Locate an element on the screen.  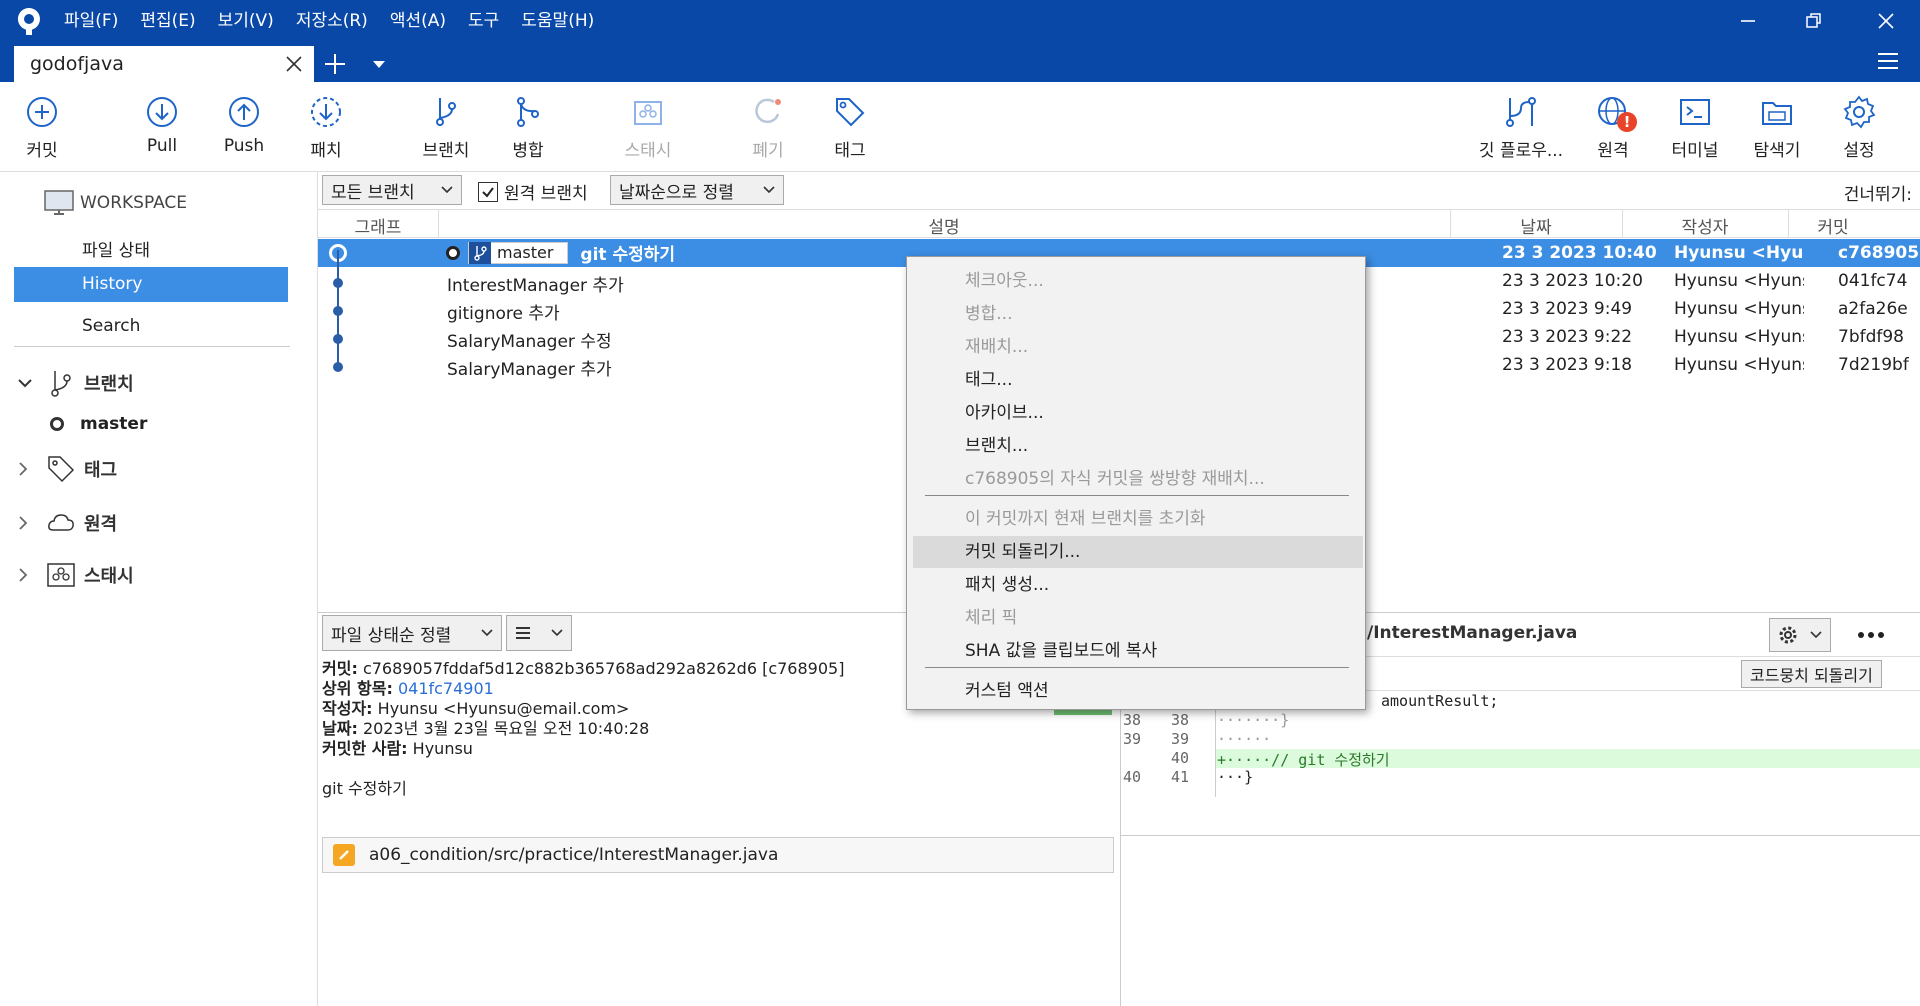
sidebar-item-search: Search is located at coordinates (111, 326).